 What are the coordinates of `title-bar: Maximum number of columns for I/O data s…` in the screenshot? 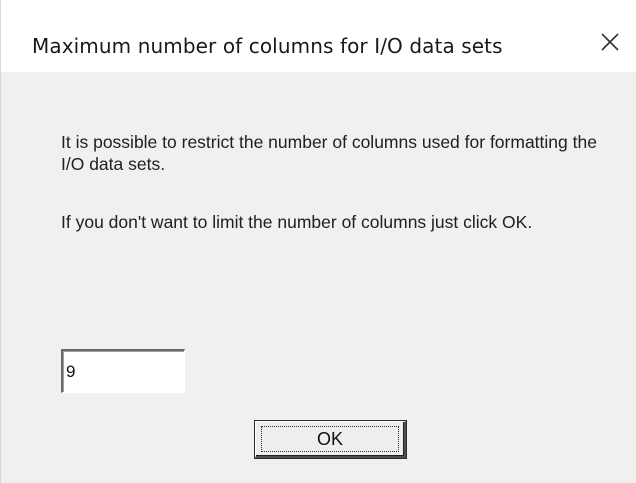 It's located at (318, 36).